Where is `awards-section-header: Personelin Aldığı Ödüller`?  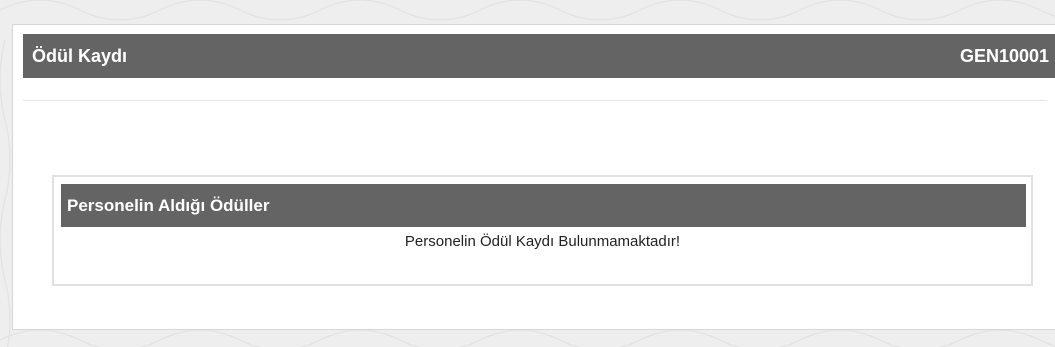 awards-section-header: Personelin Aldığı Ödüller is located at coordinates (543, 205).